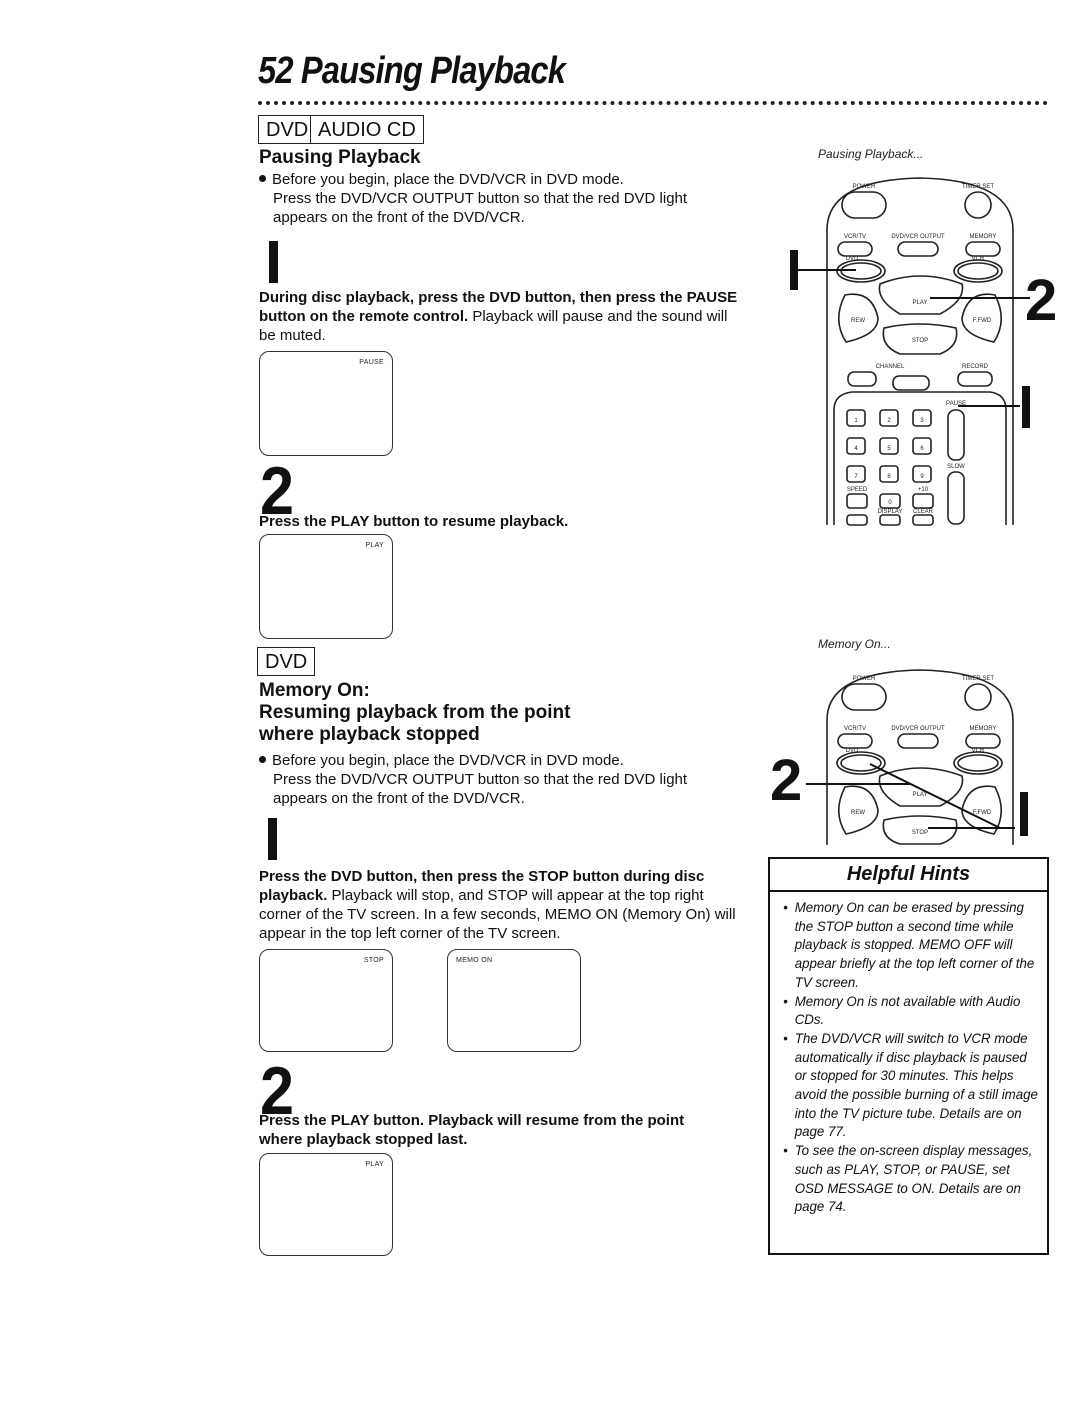  I want to click on plus10-label: +10, so click(923, 490).